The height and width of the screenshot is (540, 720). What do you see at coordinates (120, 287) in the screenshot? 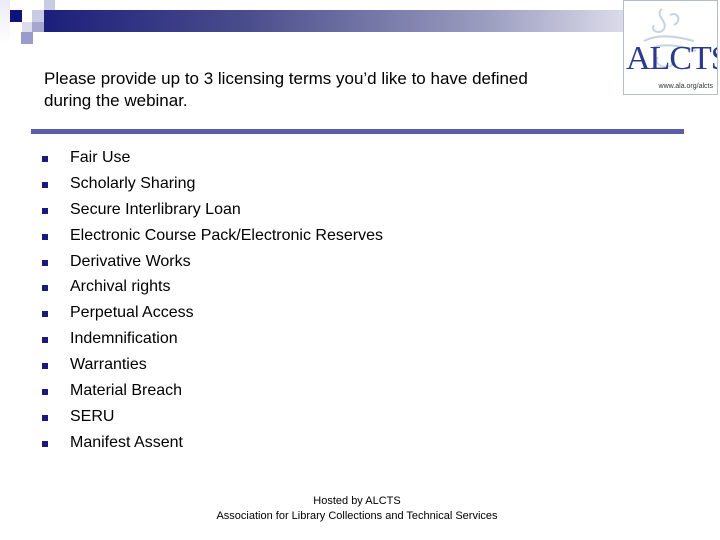
I see `list-item-label: Archival rights` at bounding box center [120, 287].